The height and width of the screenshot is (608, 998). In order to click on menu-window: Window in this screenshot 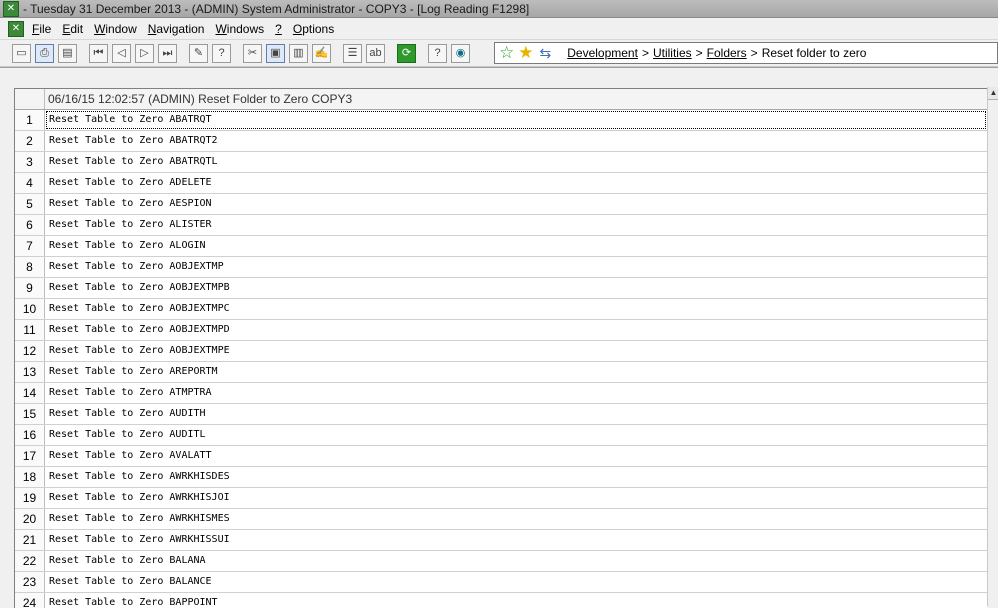, I will do `click(115, 29)`.